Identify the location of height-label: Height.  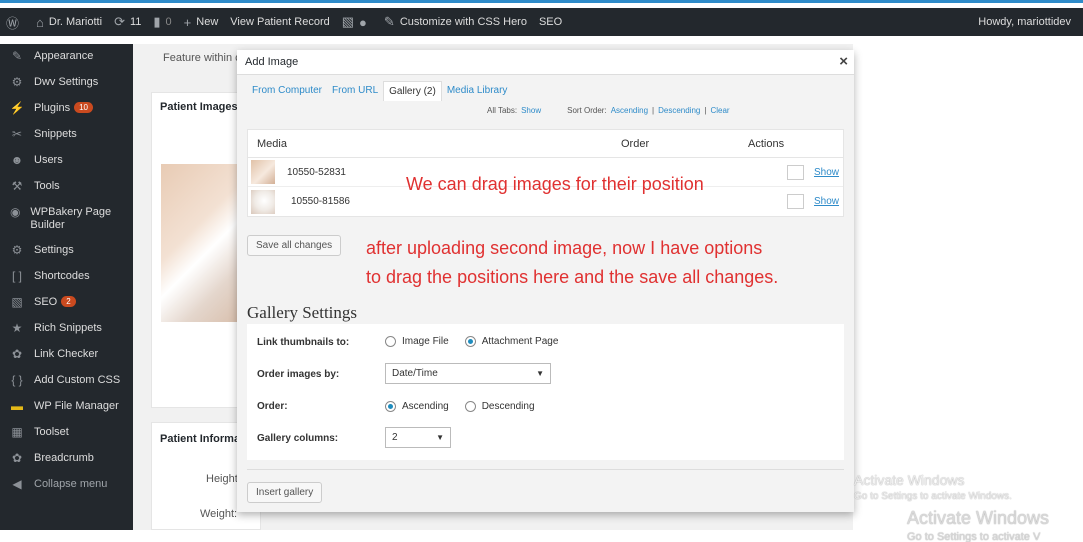
(222, 479).